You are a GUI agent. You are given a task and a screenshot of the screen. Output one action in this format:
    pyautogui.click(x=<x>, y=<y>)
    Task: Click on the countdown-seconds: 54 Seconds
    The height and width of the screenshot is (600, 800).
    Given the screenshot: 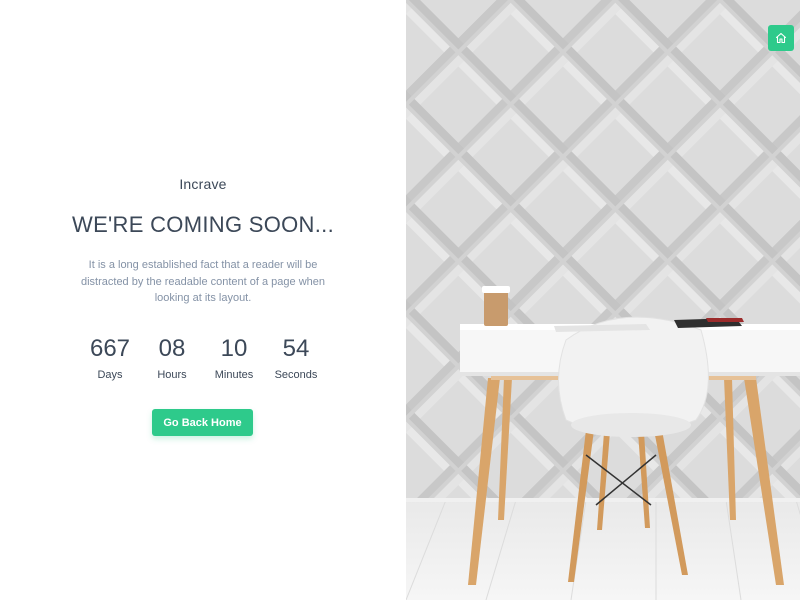 What is the action you would take?
    pyautogui.click(x=296, y=357)
    